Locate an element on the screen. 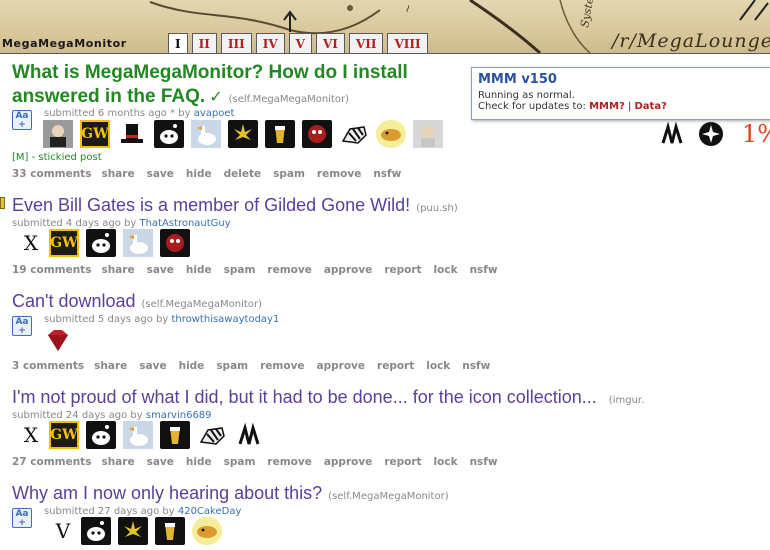  author-link: 420CakeDay is located at coordinates (210, 511).